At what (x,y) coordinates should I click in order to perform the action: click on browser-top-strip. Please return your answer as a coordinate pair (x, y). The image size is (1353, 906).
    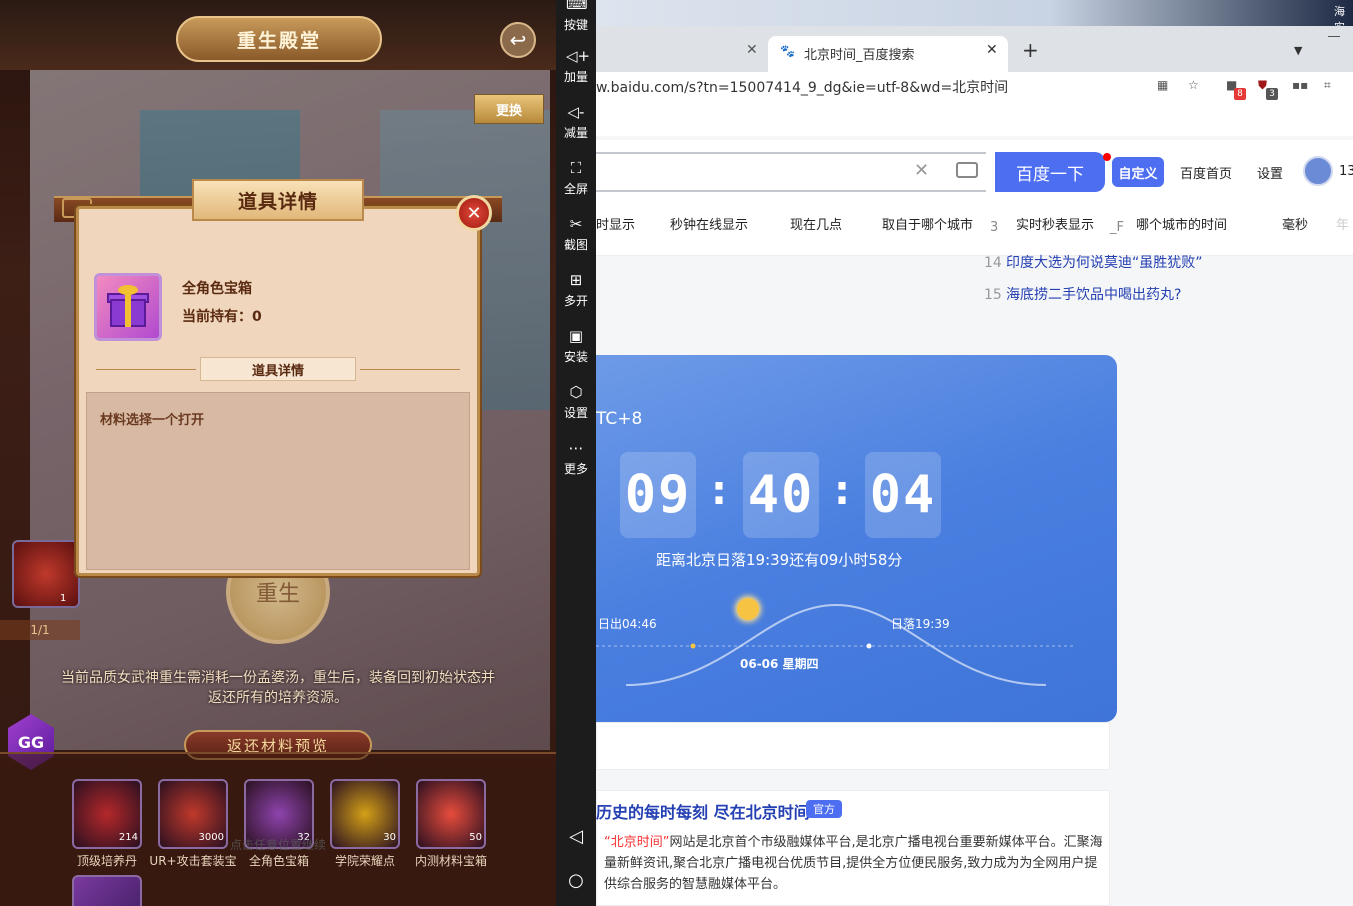
    Looking at the image, I should click on (974, 13).